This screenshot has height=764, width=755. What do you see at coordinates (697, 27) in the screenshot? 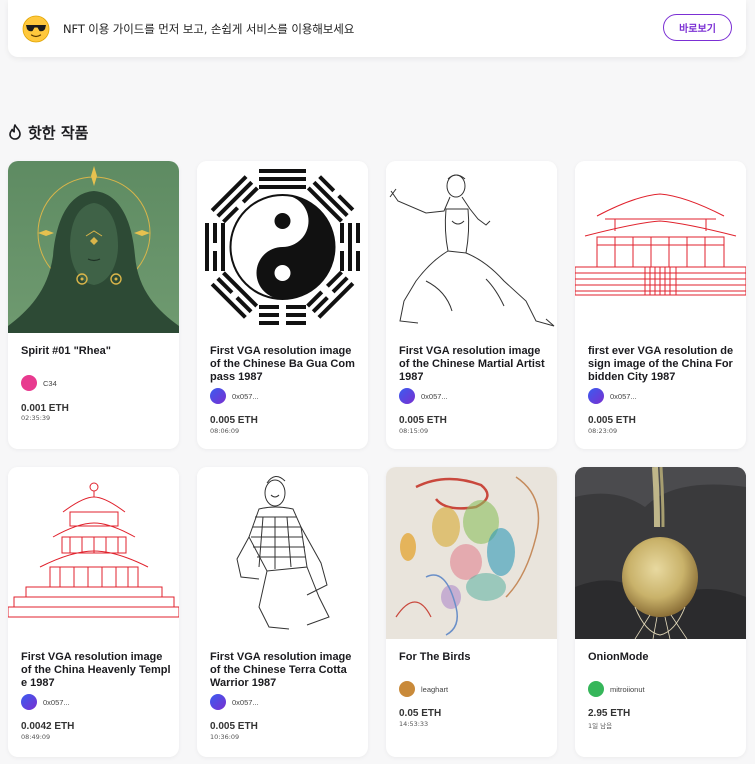
I see `view-now-button: 바로보기` at bounding box center [697, 27].